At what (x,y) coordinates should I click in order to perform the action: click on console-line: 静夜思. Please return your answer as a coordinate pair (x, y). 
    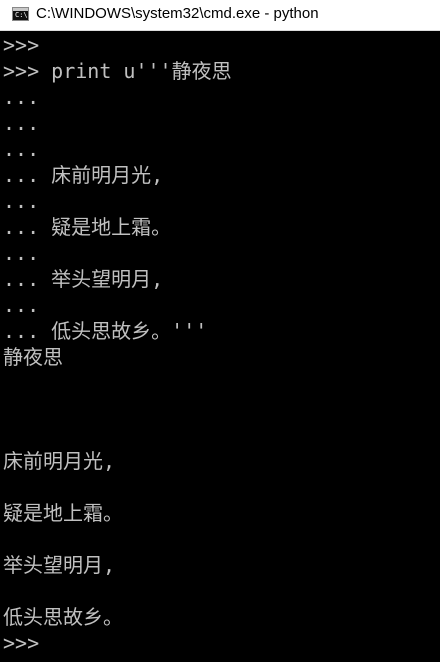
    Looking at the image, I should click on (33, 357).